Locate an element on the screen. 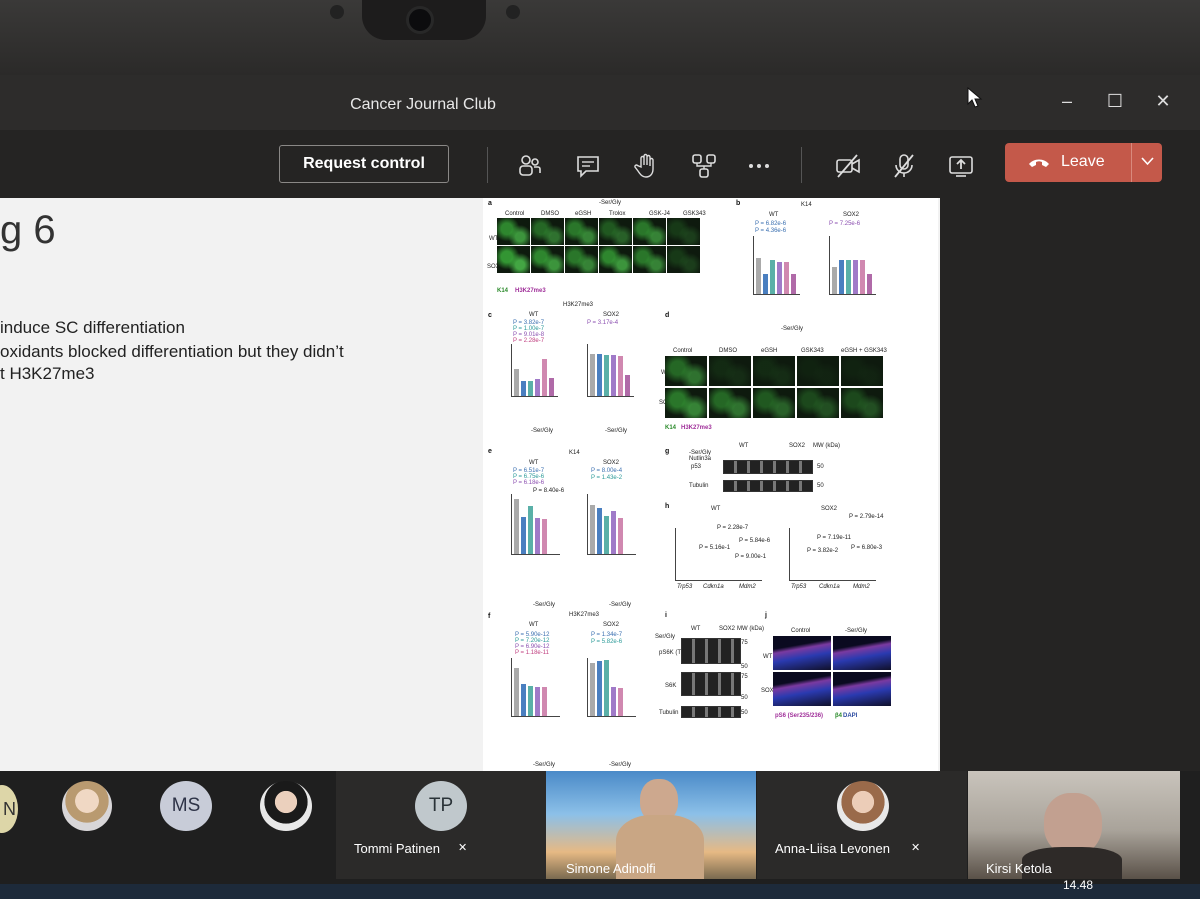  more-options-icon is located at coordinates (759, 166).